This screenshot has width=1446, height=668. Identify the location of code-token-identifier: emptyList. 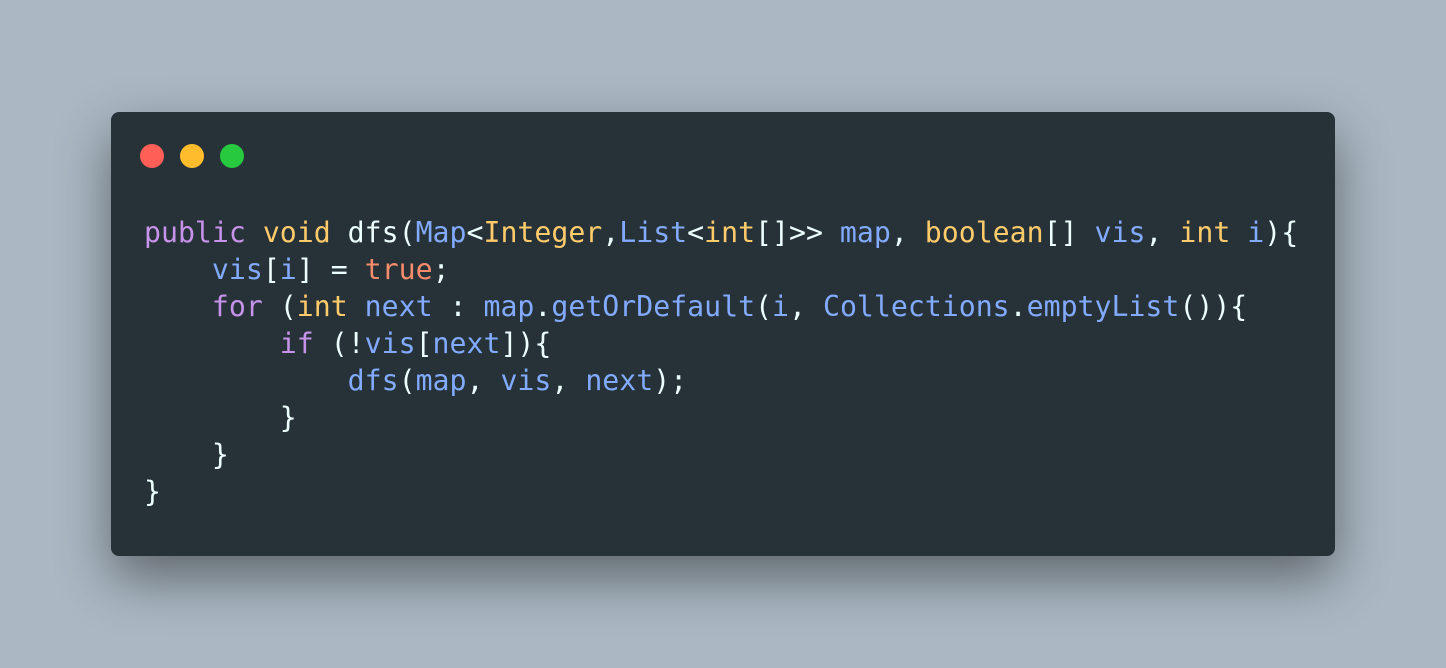
(1103, 306).